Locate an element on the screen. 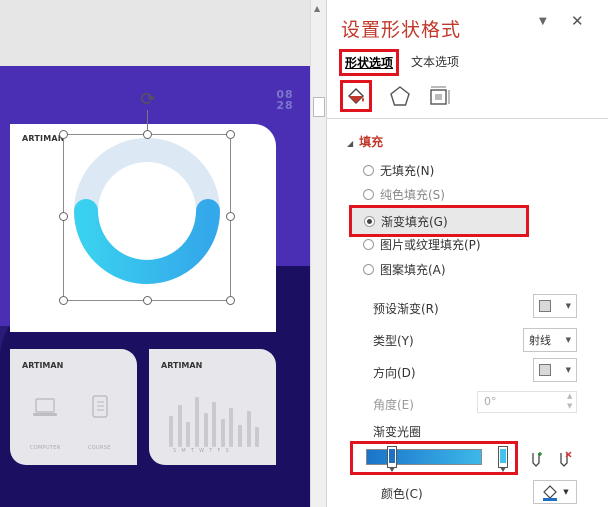  date-label: 08 28 is located at coordinates (285, 100).